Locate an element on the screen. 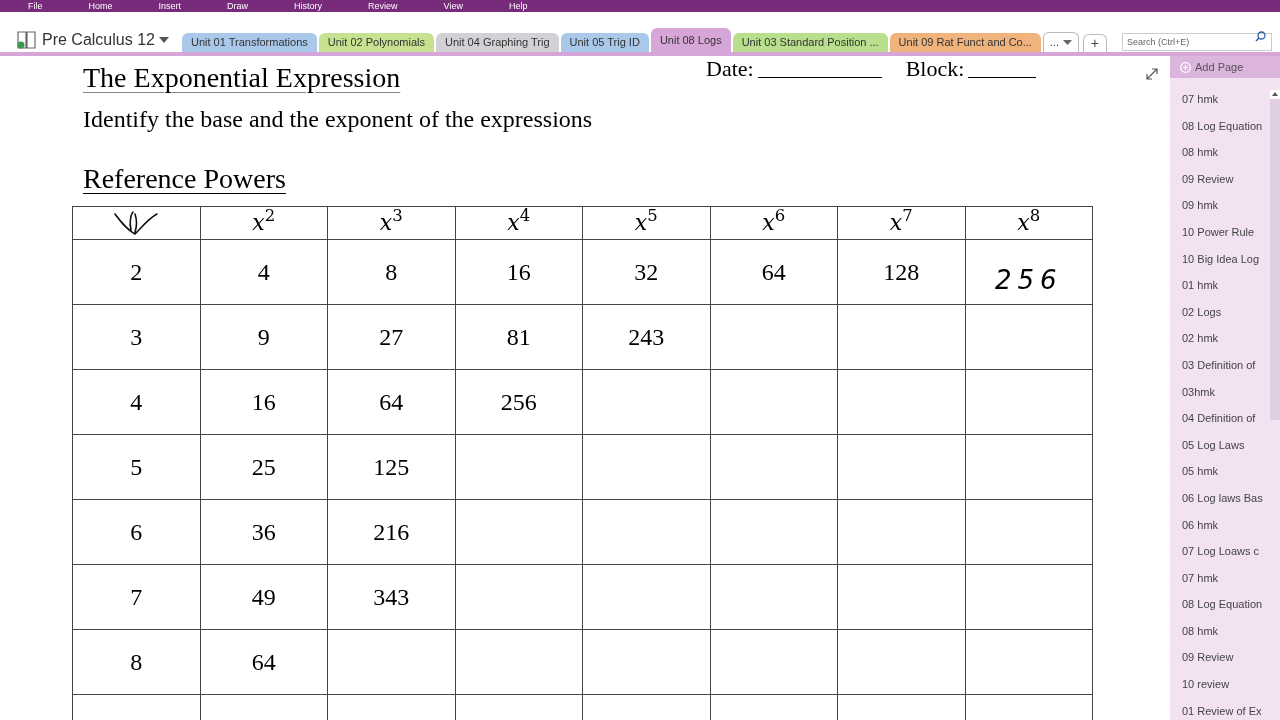  table-cell: 128 is located at coordinates (901, 272).